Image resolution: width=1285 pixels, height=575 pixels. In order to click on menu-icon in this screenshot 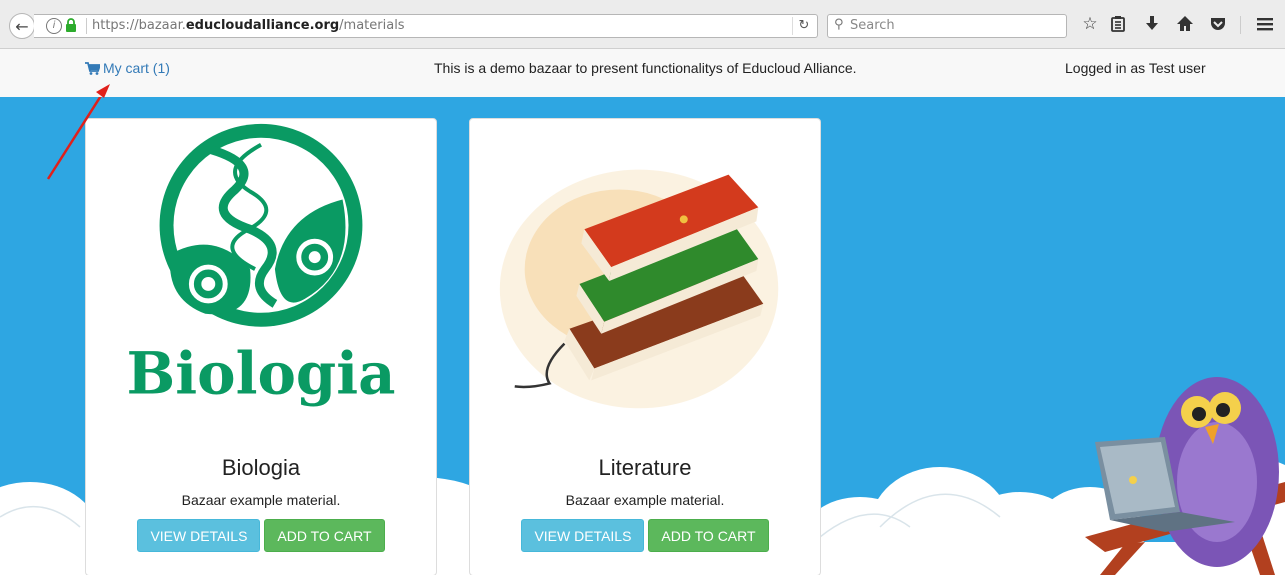, I will do `click(1265, 24)`.